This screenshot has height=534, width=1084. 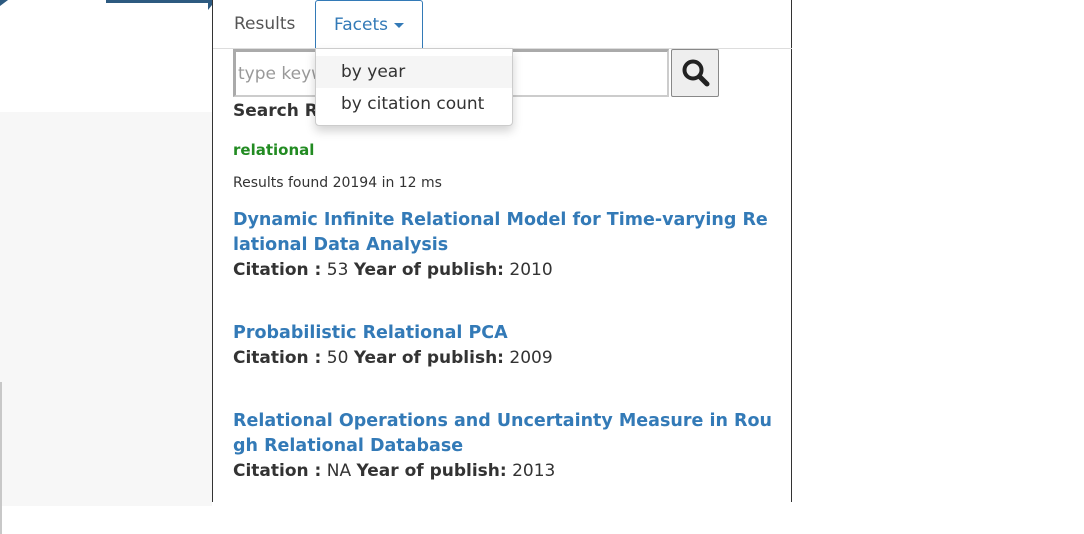 I want to click on tab-facets-label: Facets, so click(x=361, y=25).